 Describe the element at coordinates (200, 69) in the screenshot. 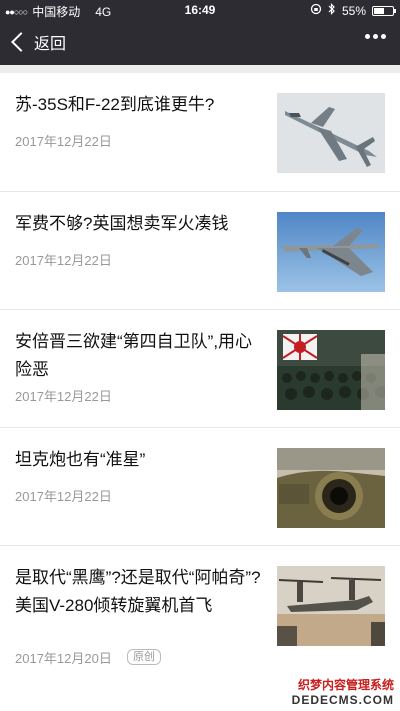

I see `divider-strip` at that location.